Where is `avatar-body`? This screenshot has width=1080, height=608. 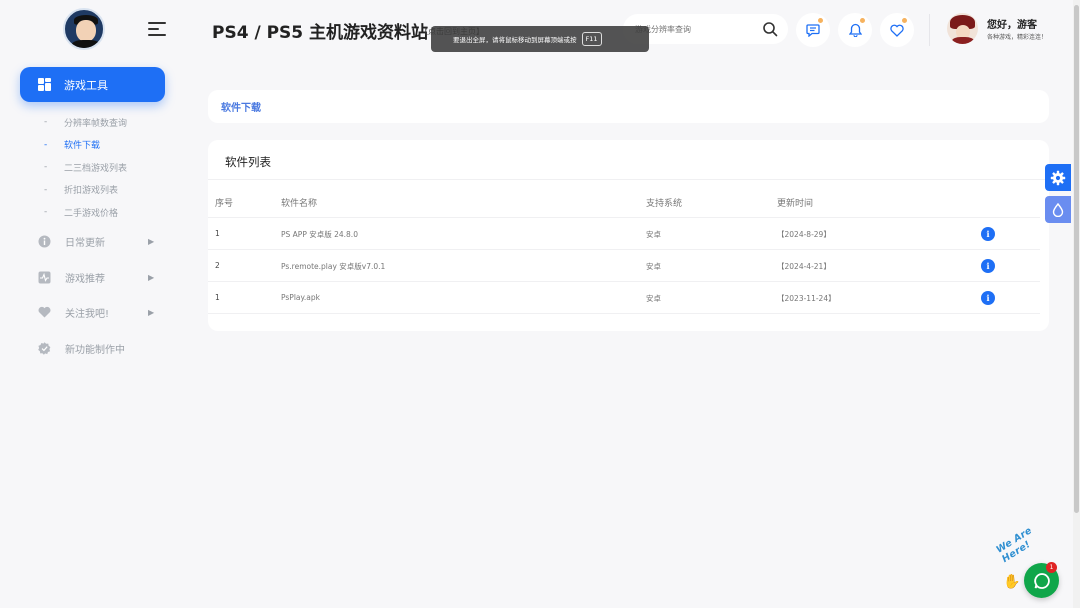
avatar-body is located at coordinates (86, 44).